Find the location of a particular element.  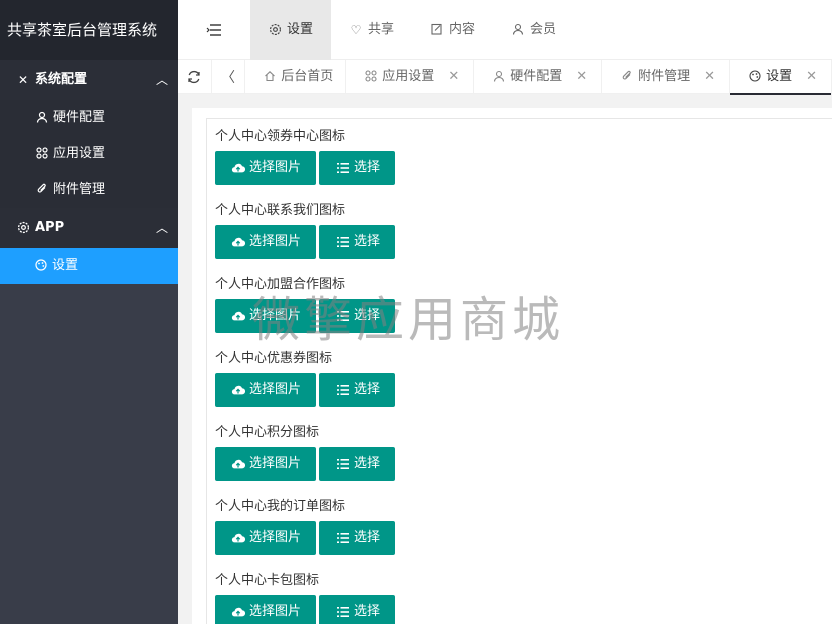

sidebar-item-settings: 设置 is located at coordinates (89, 266).